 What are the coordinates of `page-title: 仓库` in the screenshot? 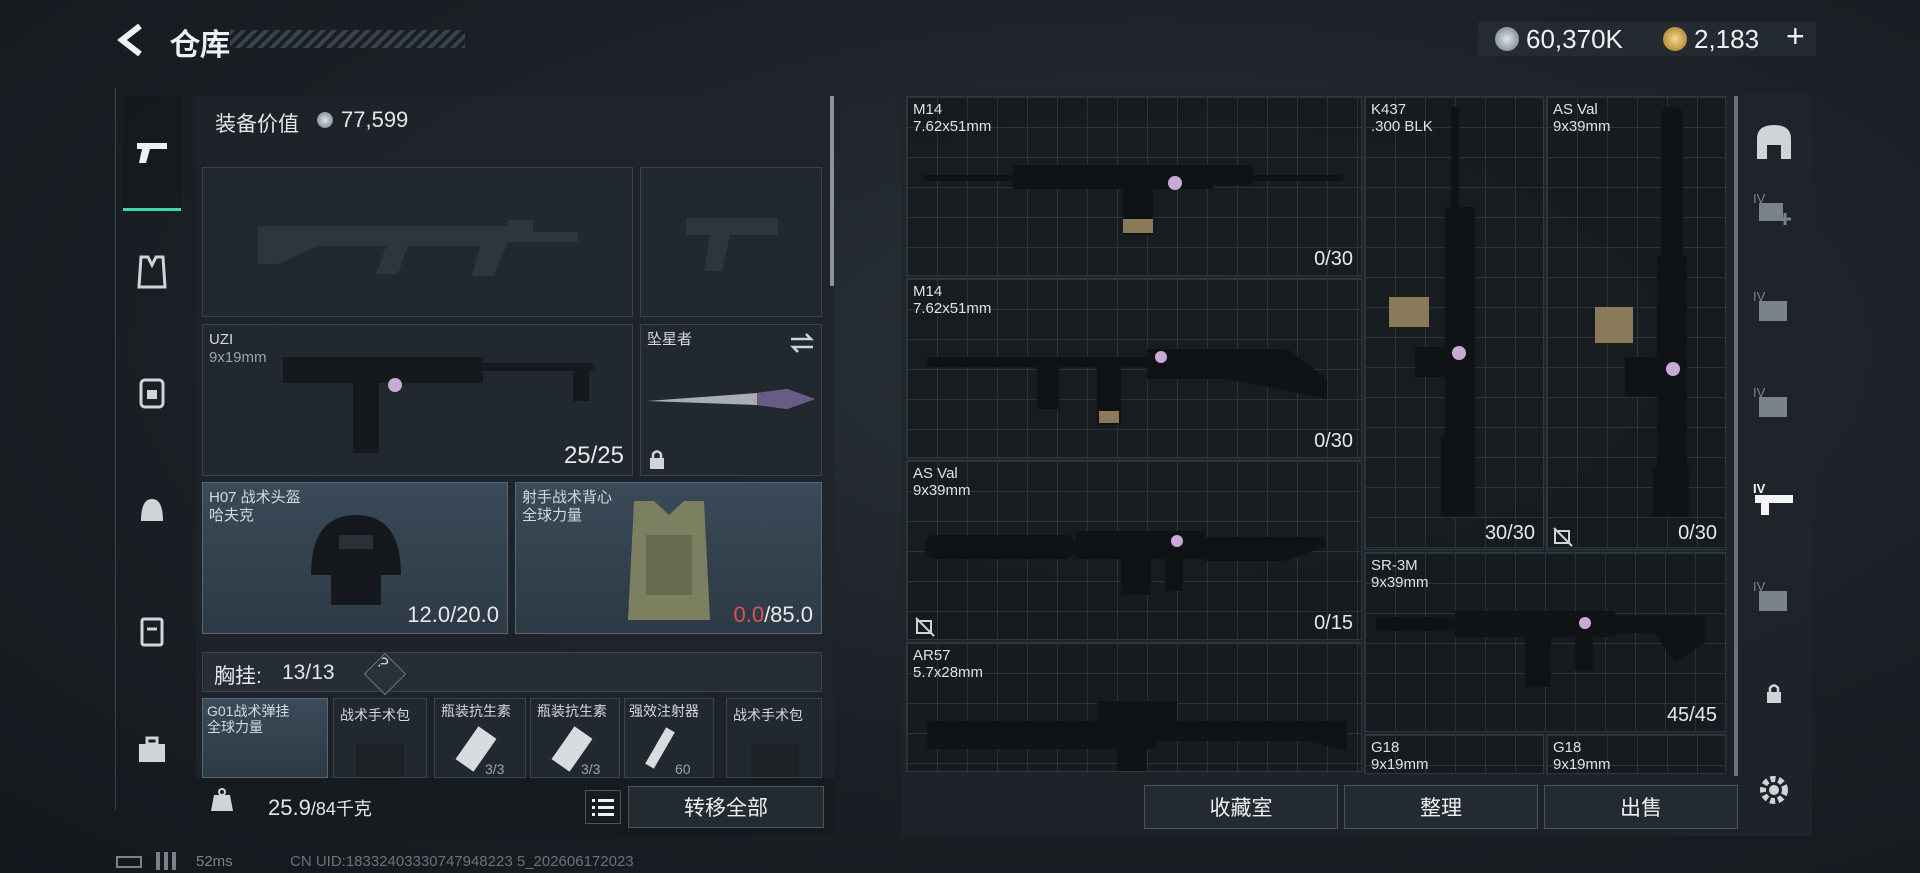 It's located at (200, 45).